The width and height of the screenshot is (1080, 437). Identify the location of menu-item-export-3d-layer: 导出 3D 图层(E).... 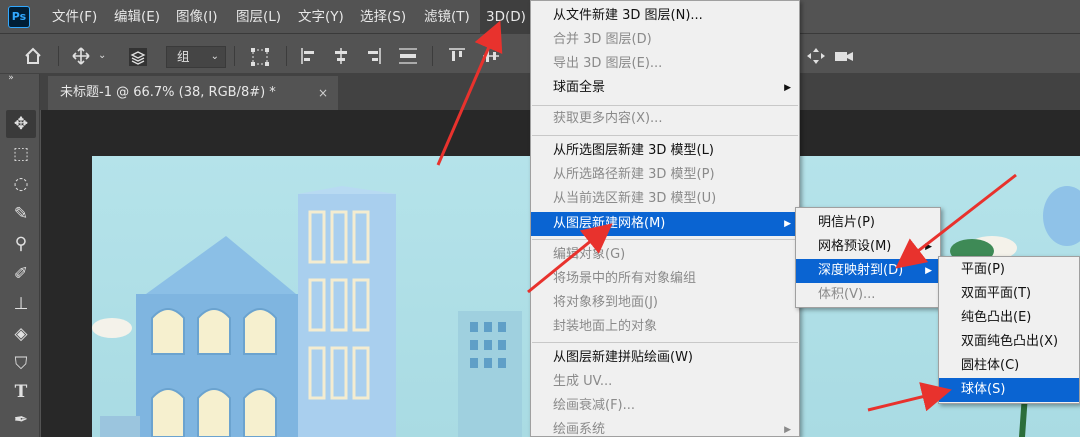
(665, 64).